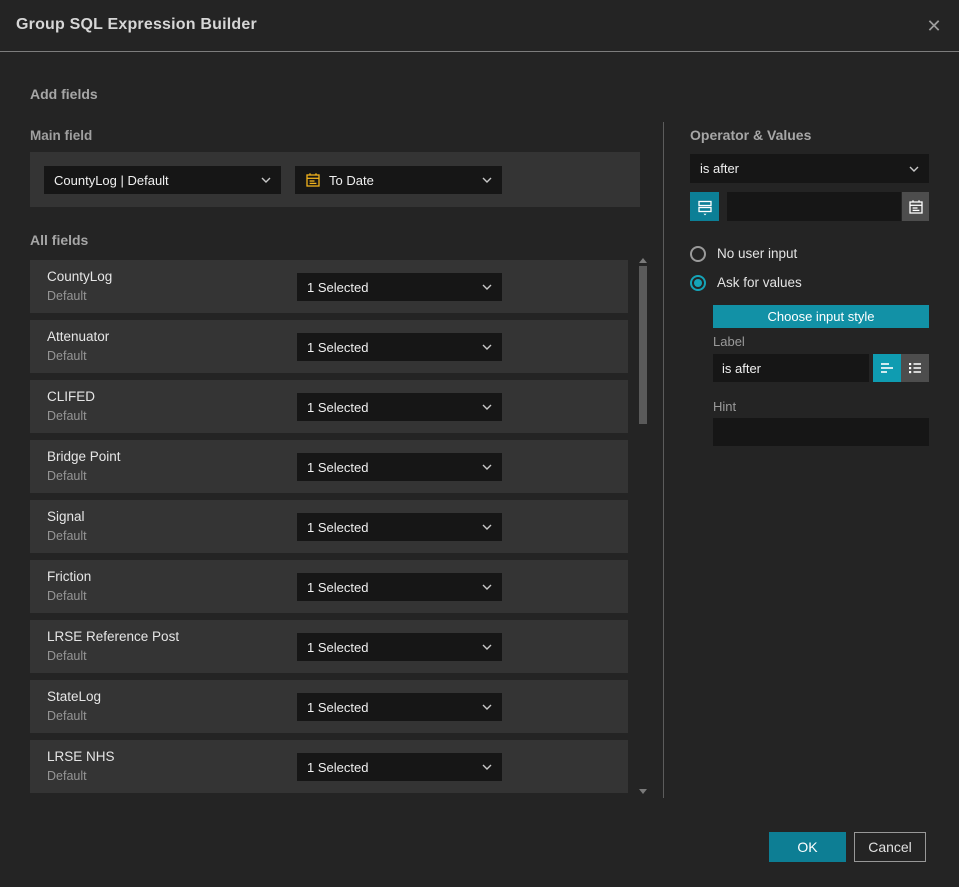  I want to click on field-name: CountyLog, so click(80, 276).